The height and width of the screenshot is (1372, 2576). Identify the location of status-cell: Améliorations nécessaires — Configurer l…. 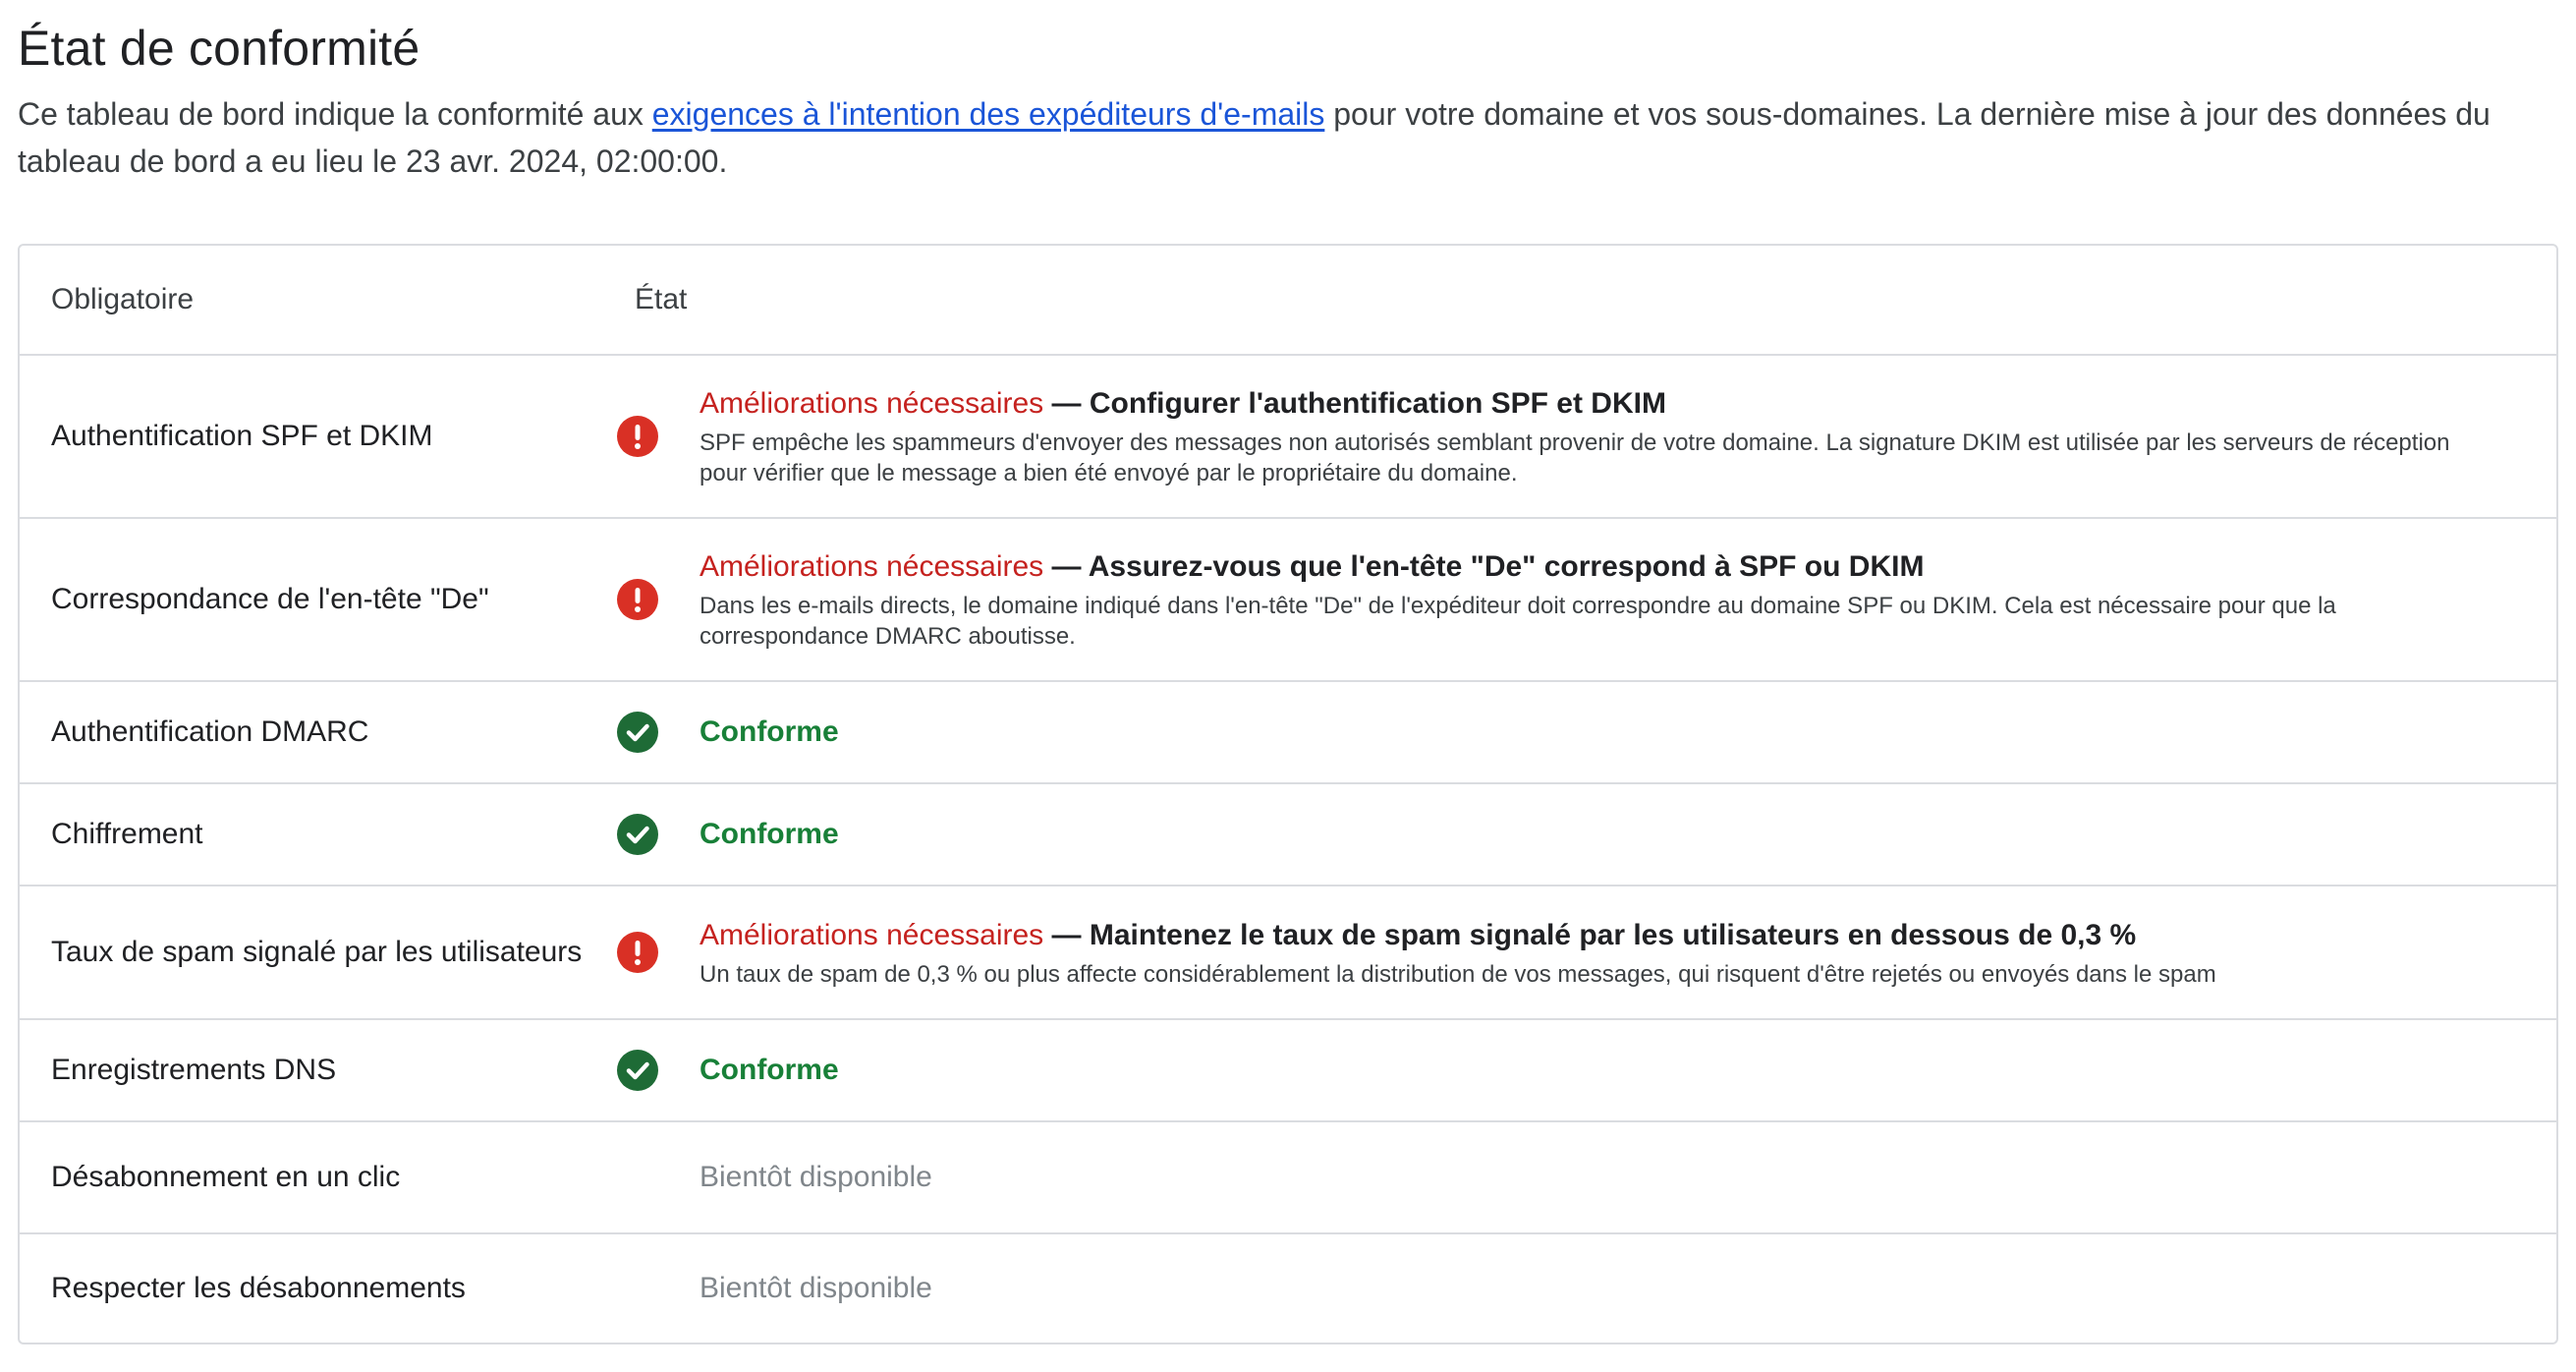
(1577, 436).